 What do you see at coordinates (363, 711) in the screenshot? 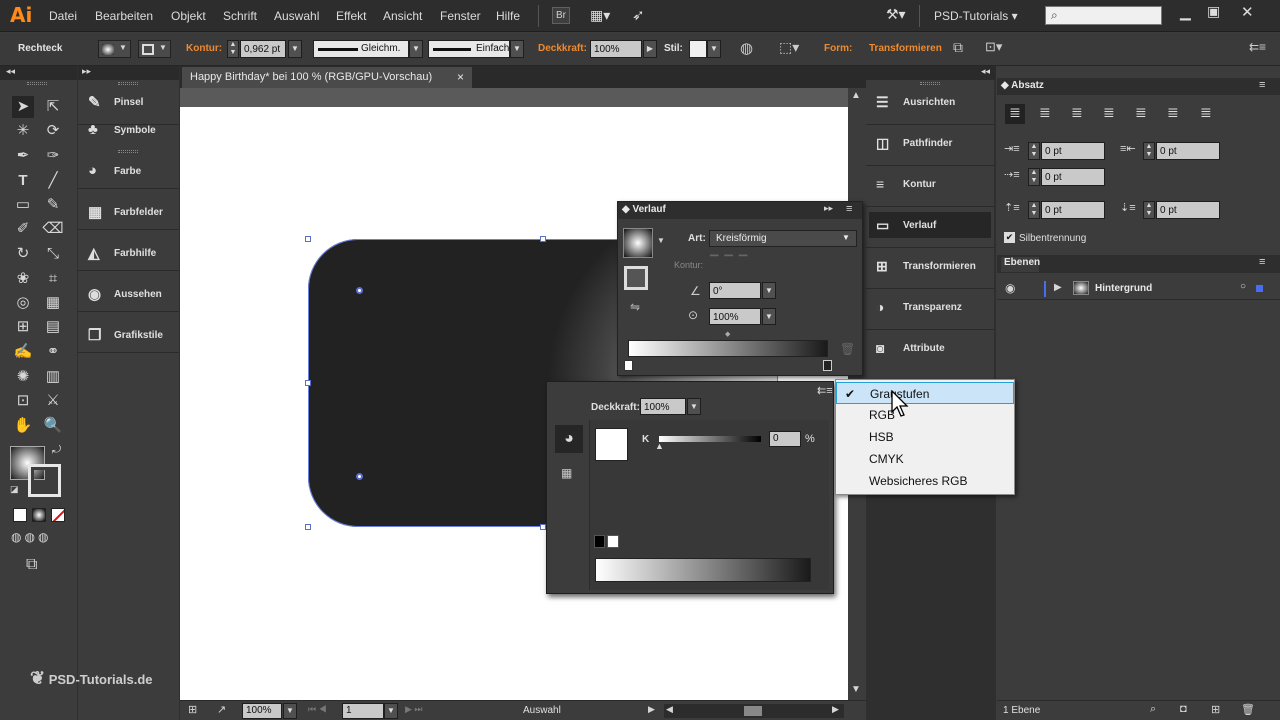
I see `artboard-number-input: 1` at bounding box center [363, 711].